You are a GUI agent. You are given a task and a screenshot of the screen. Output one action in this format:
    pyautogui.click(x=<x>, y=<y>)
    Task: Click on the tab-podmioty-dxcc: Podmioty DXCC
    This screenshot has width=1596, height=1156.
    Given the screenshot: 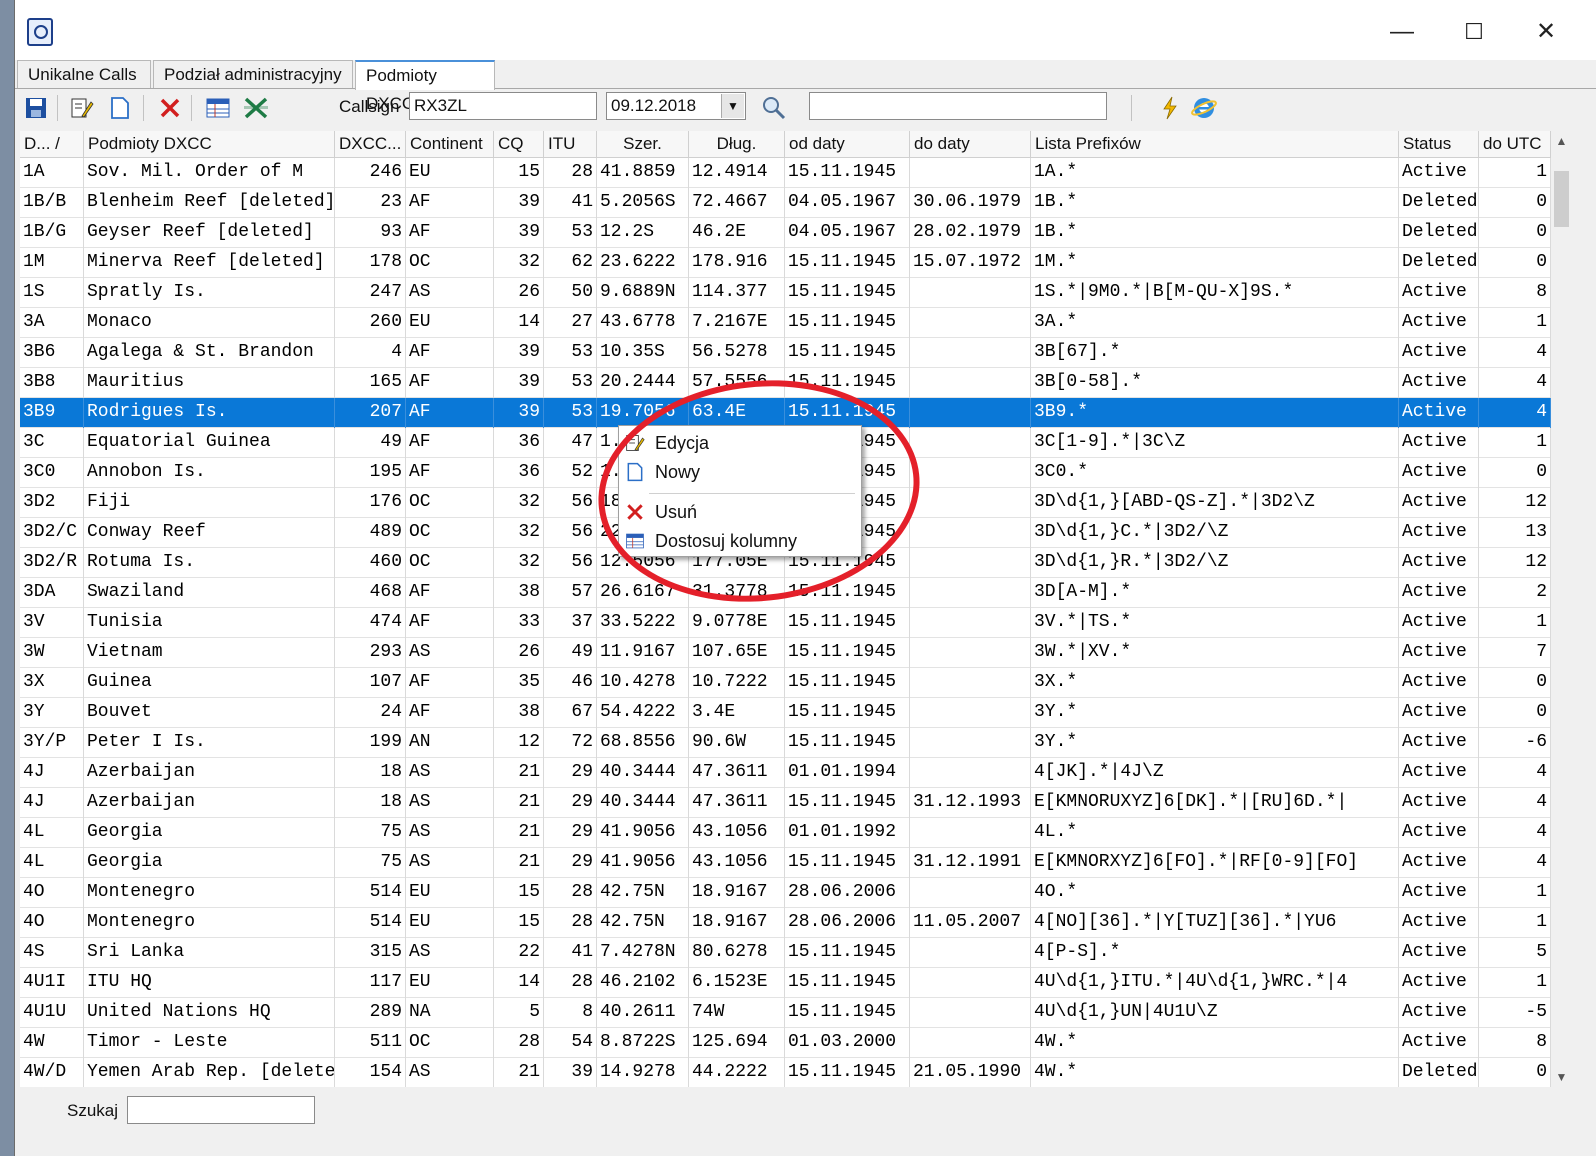 What is the action you would take?
    pyautogui.click(x=425, y=86)
    